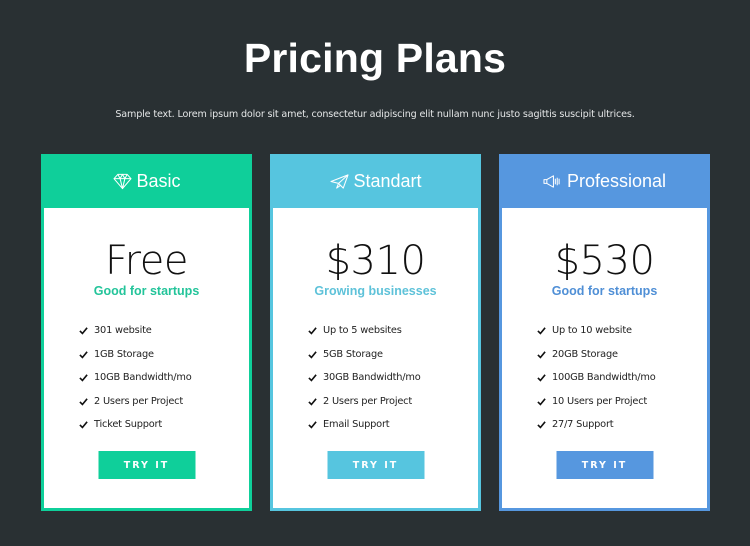  I want to click on page-title: Pricing Plans, so click(375, 58).